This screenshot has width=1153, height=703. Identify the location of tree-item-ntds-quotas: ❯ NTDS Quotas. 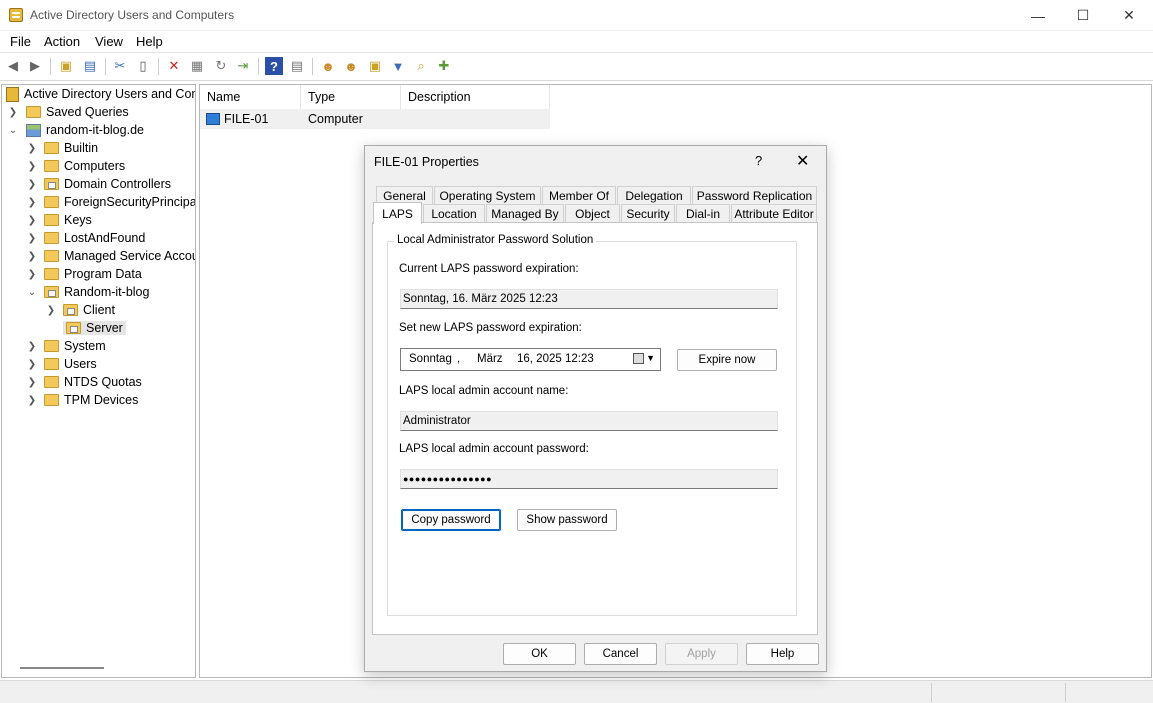
(83, 382).